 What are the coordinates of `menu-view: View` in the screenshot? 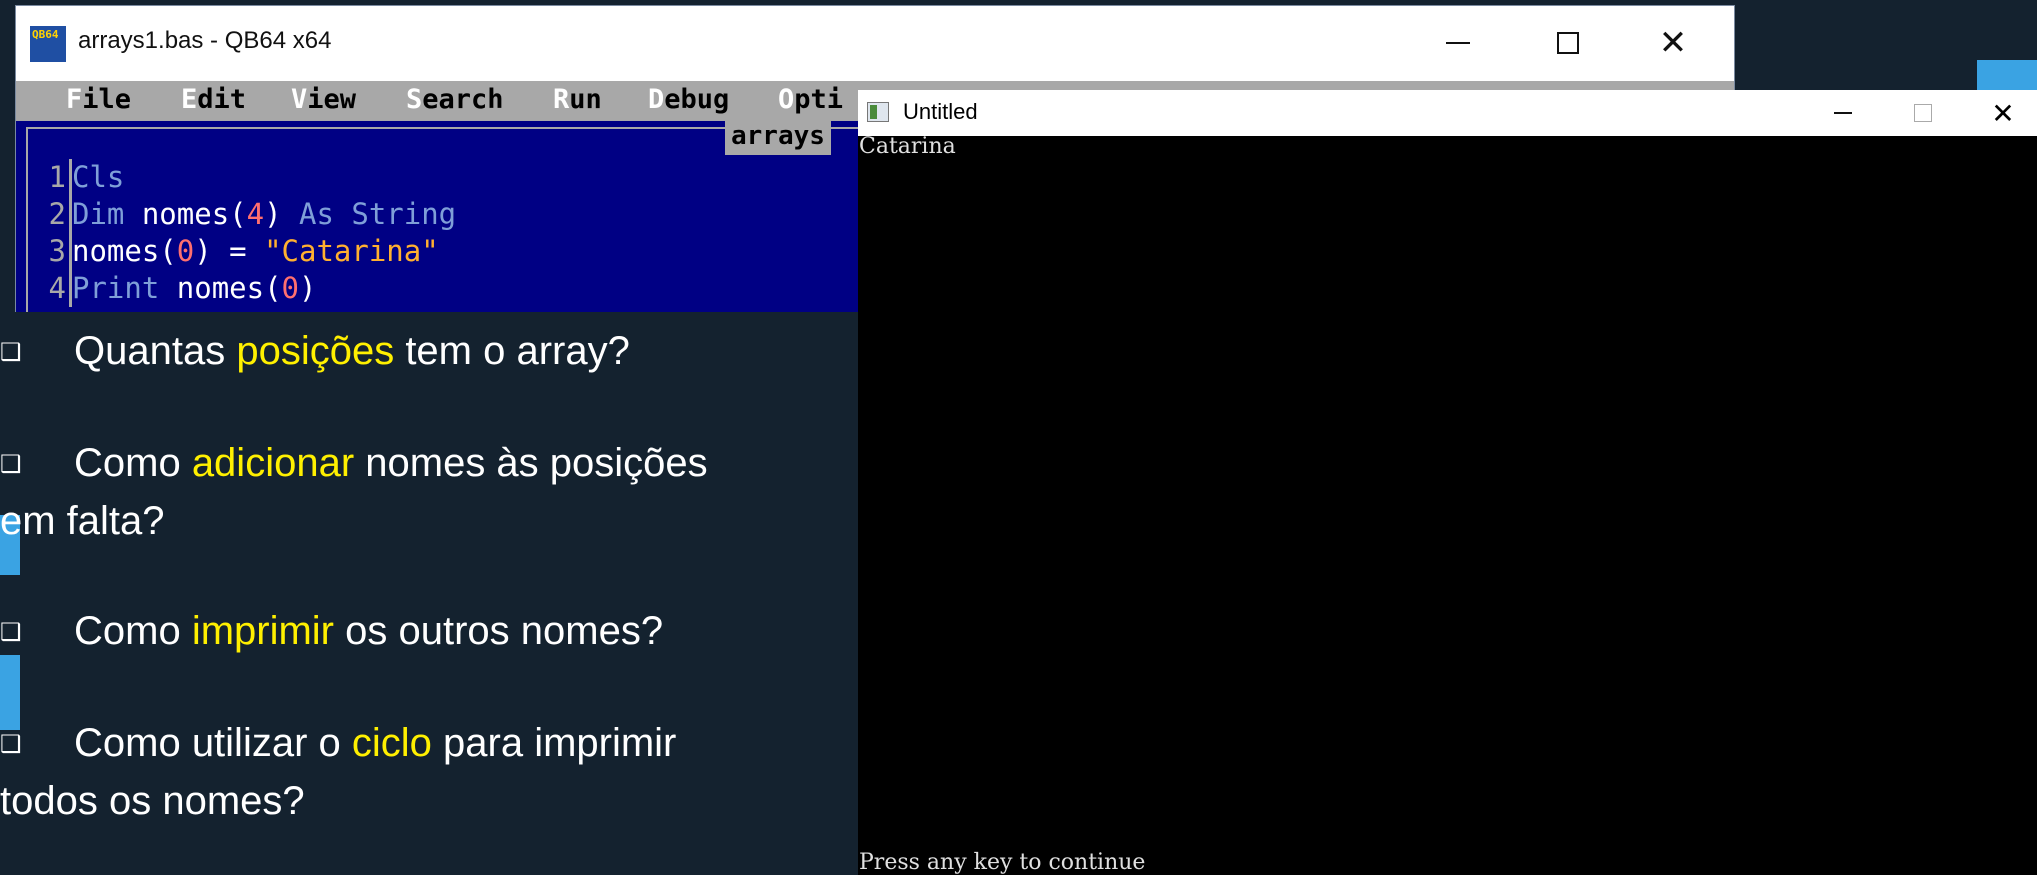 It's located at (323, 99).